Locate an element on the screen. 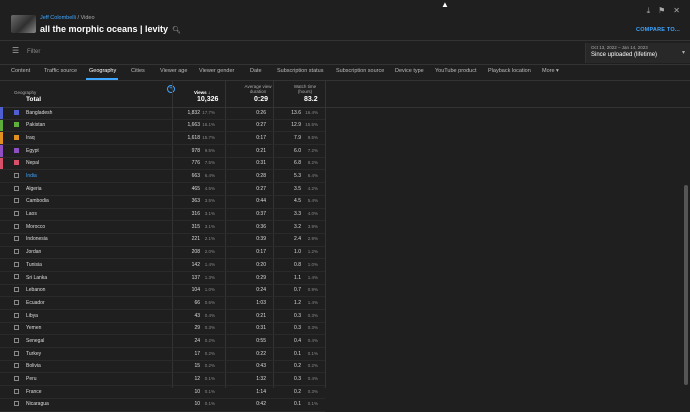 This screenshot has width=690, height=412. country-name: Laos is located at coordinates (31, 214).